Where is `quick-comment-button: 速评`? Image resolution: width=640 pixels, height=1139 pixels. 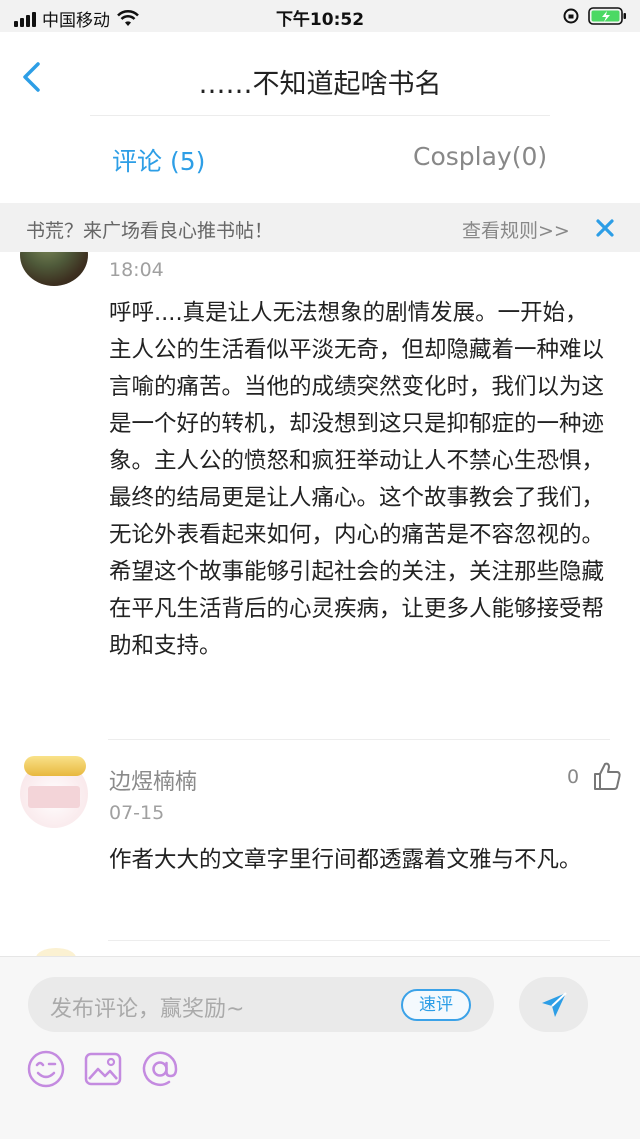
quick-comment-button: 速评 is located at coordinates (436, 1005).